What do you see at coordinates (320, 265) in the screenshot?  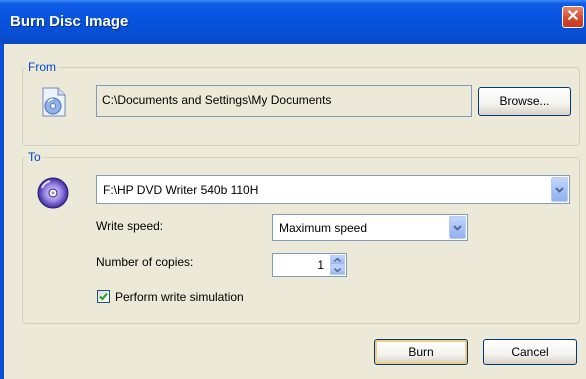 I see `copies-value: 1` at bounding box center [320, 265].